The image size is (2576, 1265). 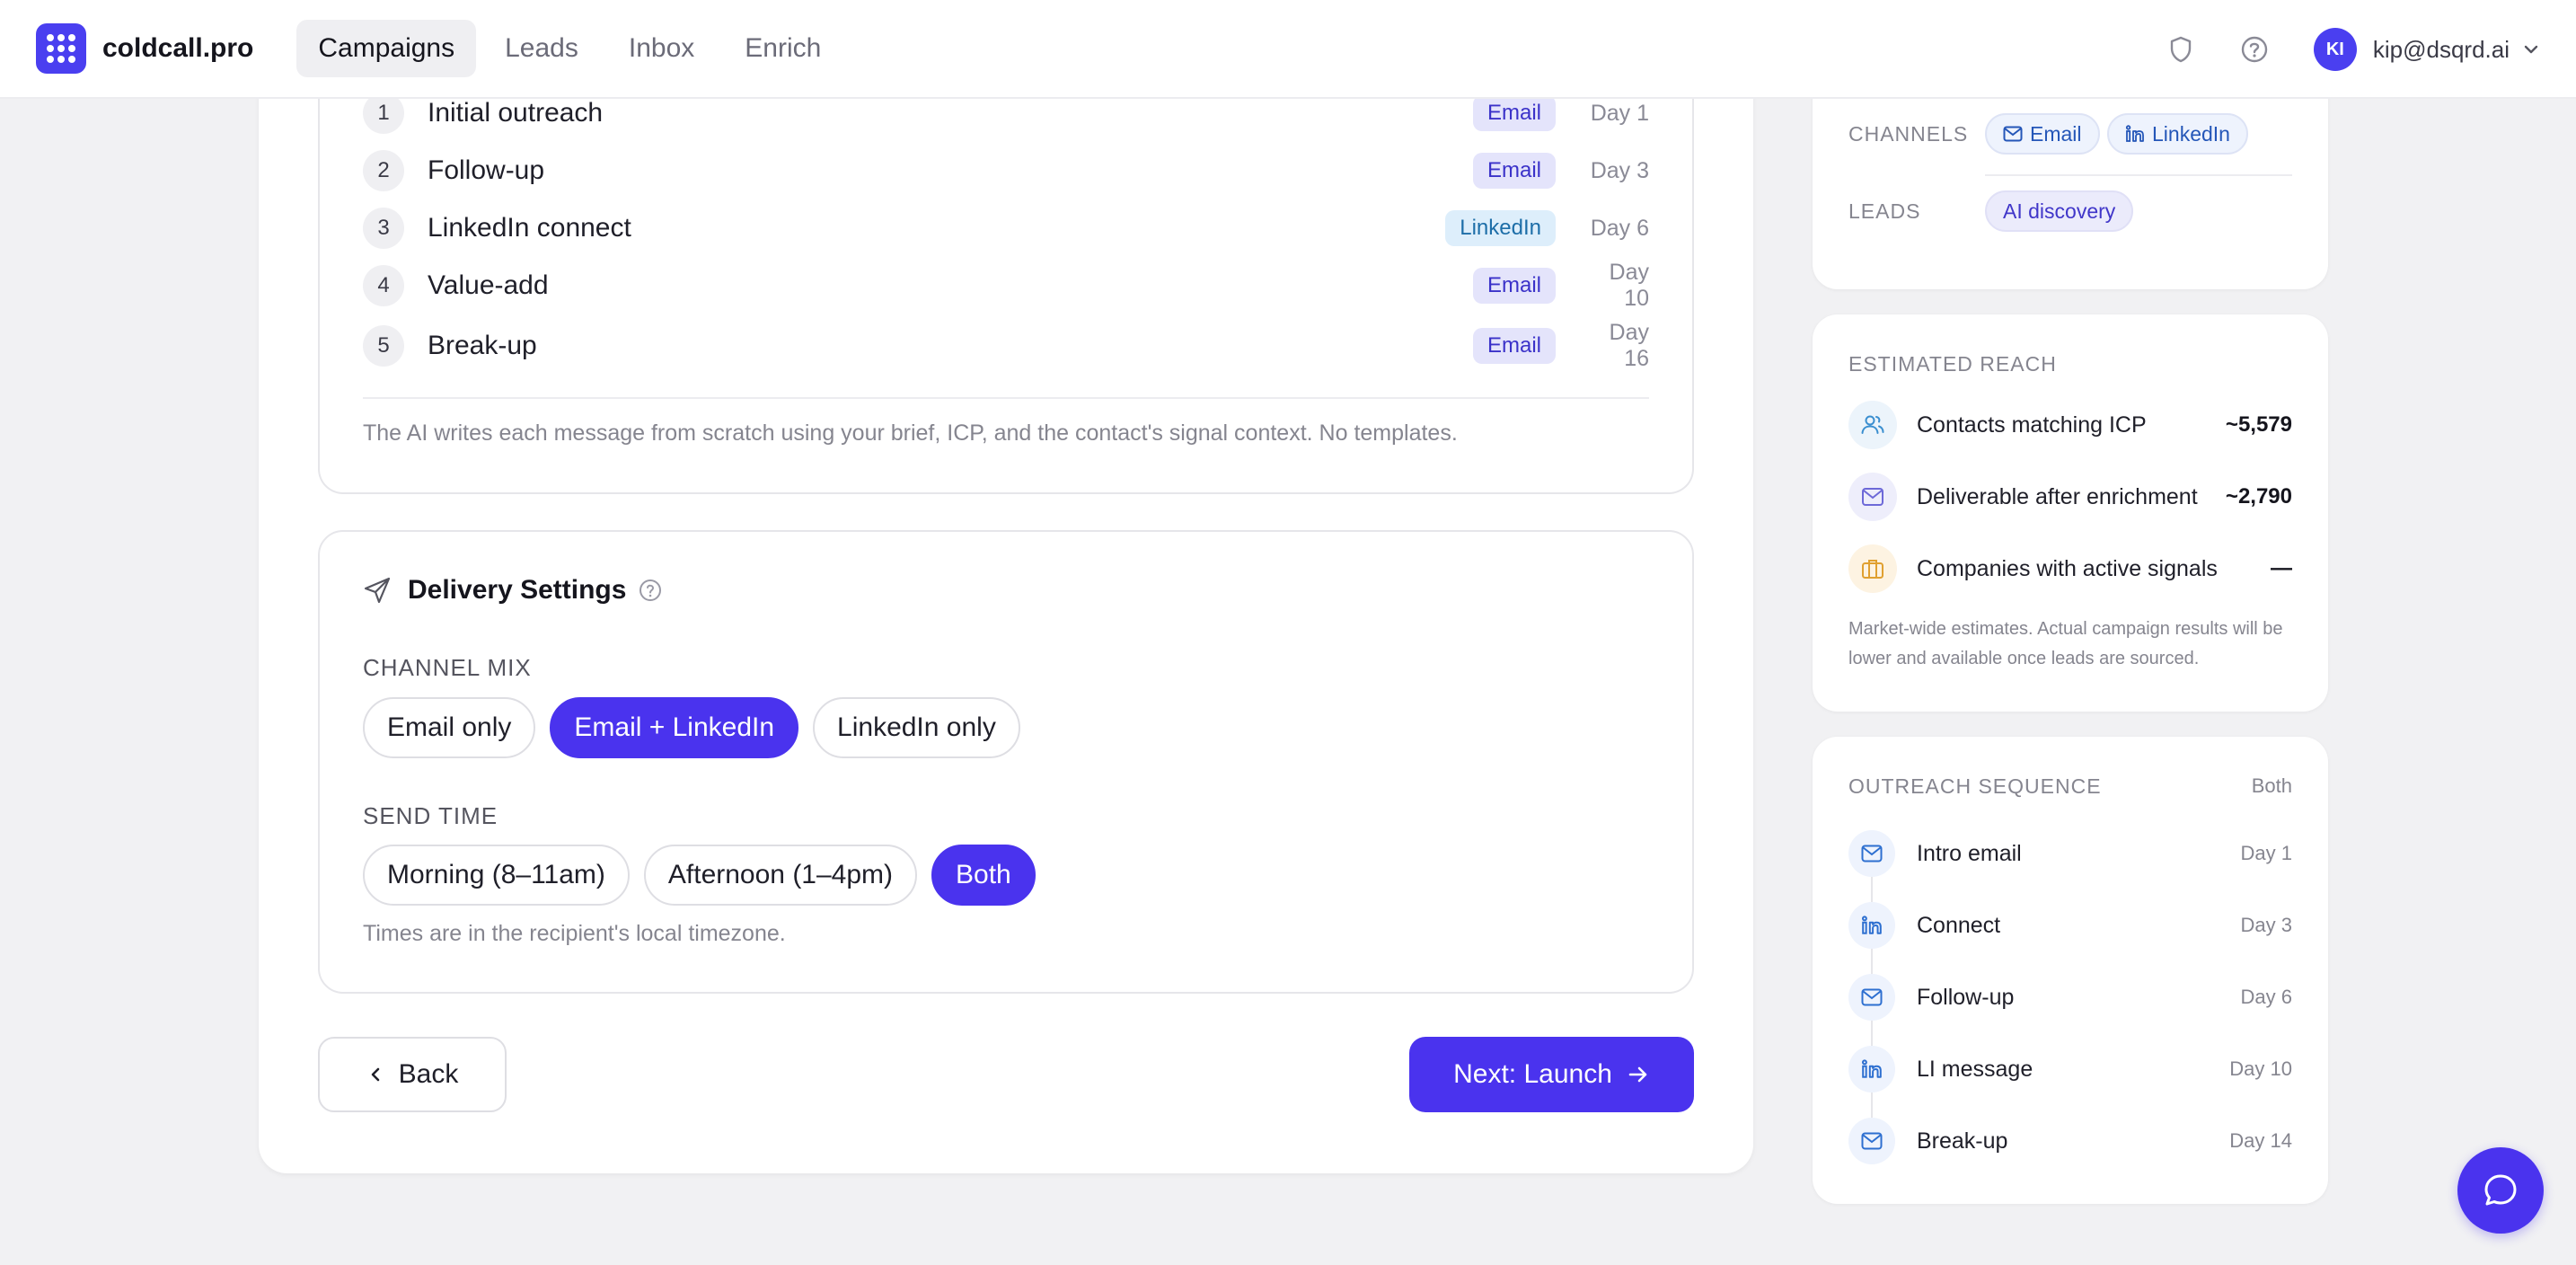 What do you see at coordinates (386, 48) in the screenshot?
I see `nav-item-campaigns: Campaigns` at bounding box center [386, 48].